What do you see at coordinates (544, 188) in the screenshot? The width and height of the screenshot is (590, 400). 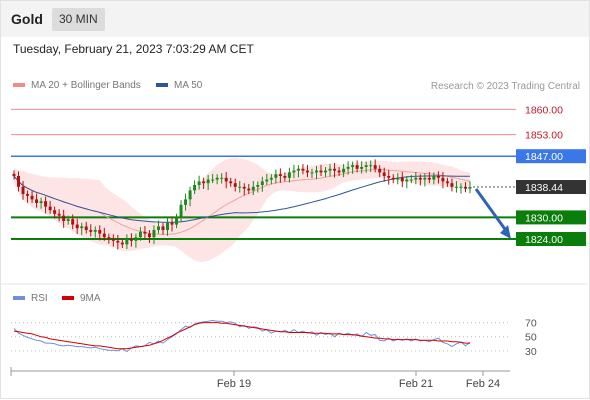 I see `current-price-label: 1838.44` at bounding box center [544, 188].